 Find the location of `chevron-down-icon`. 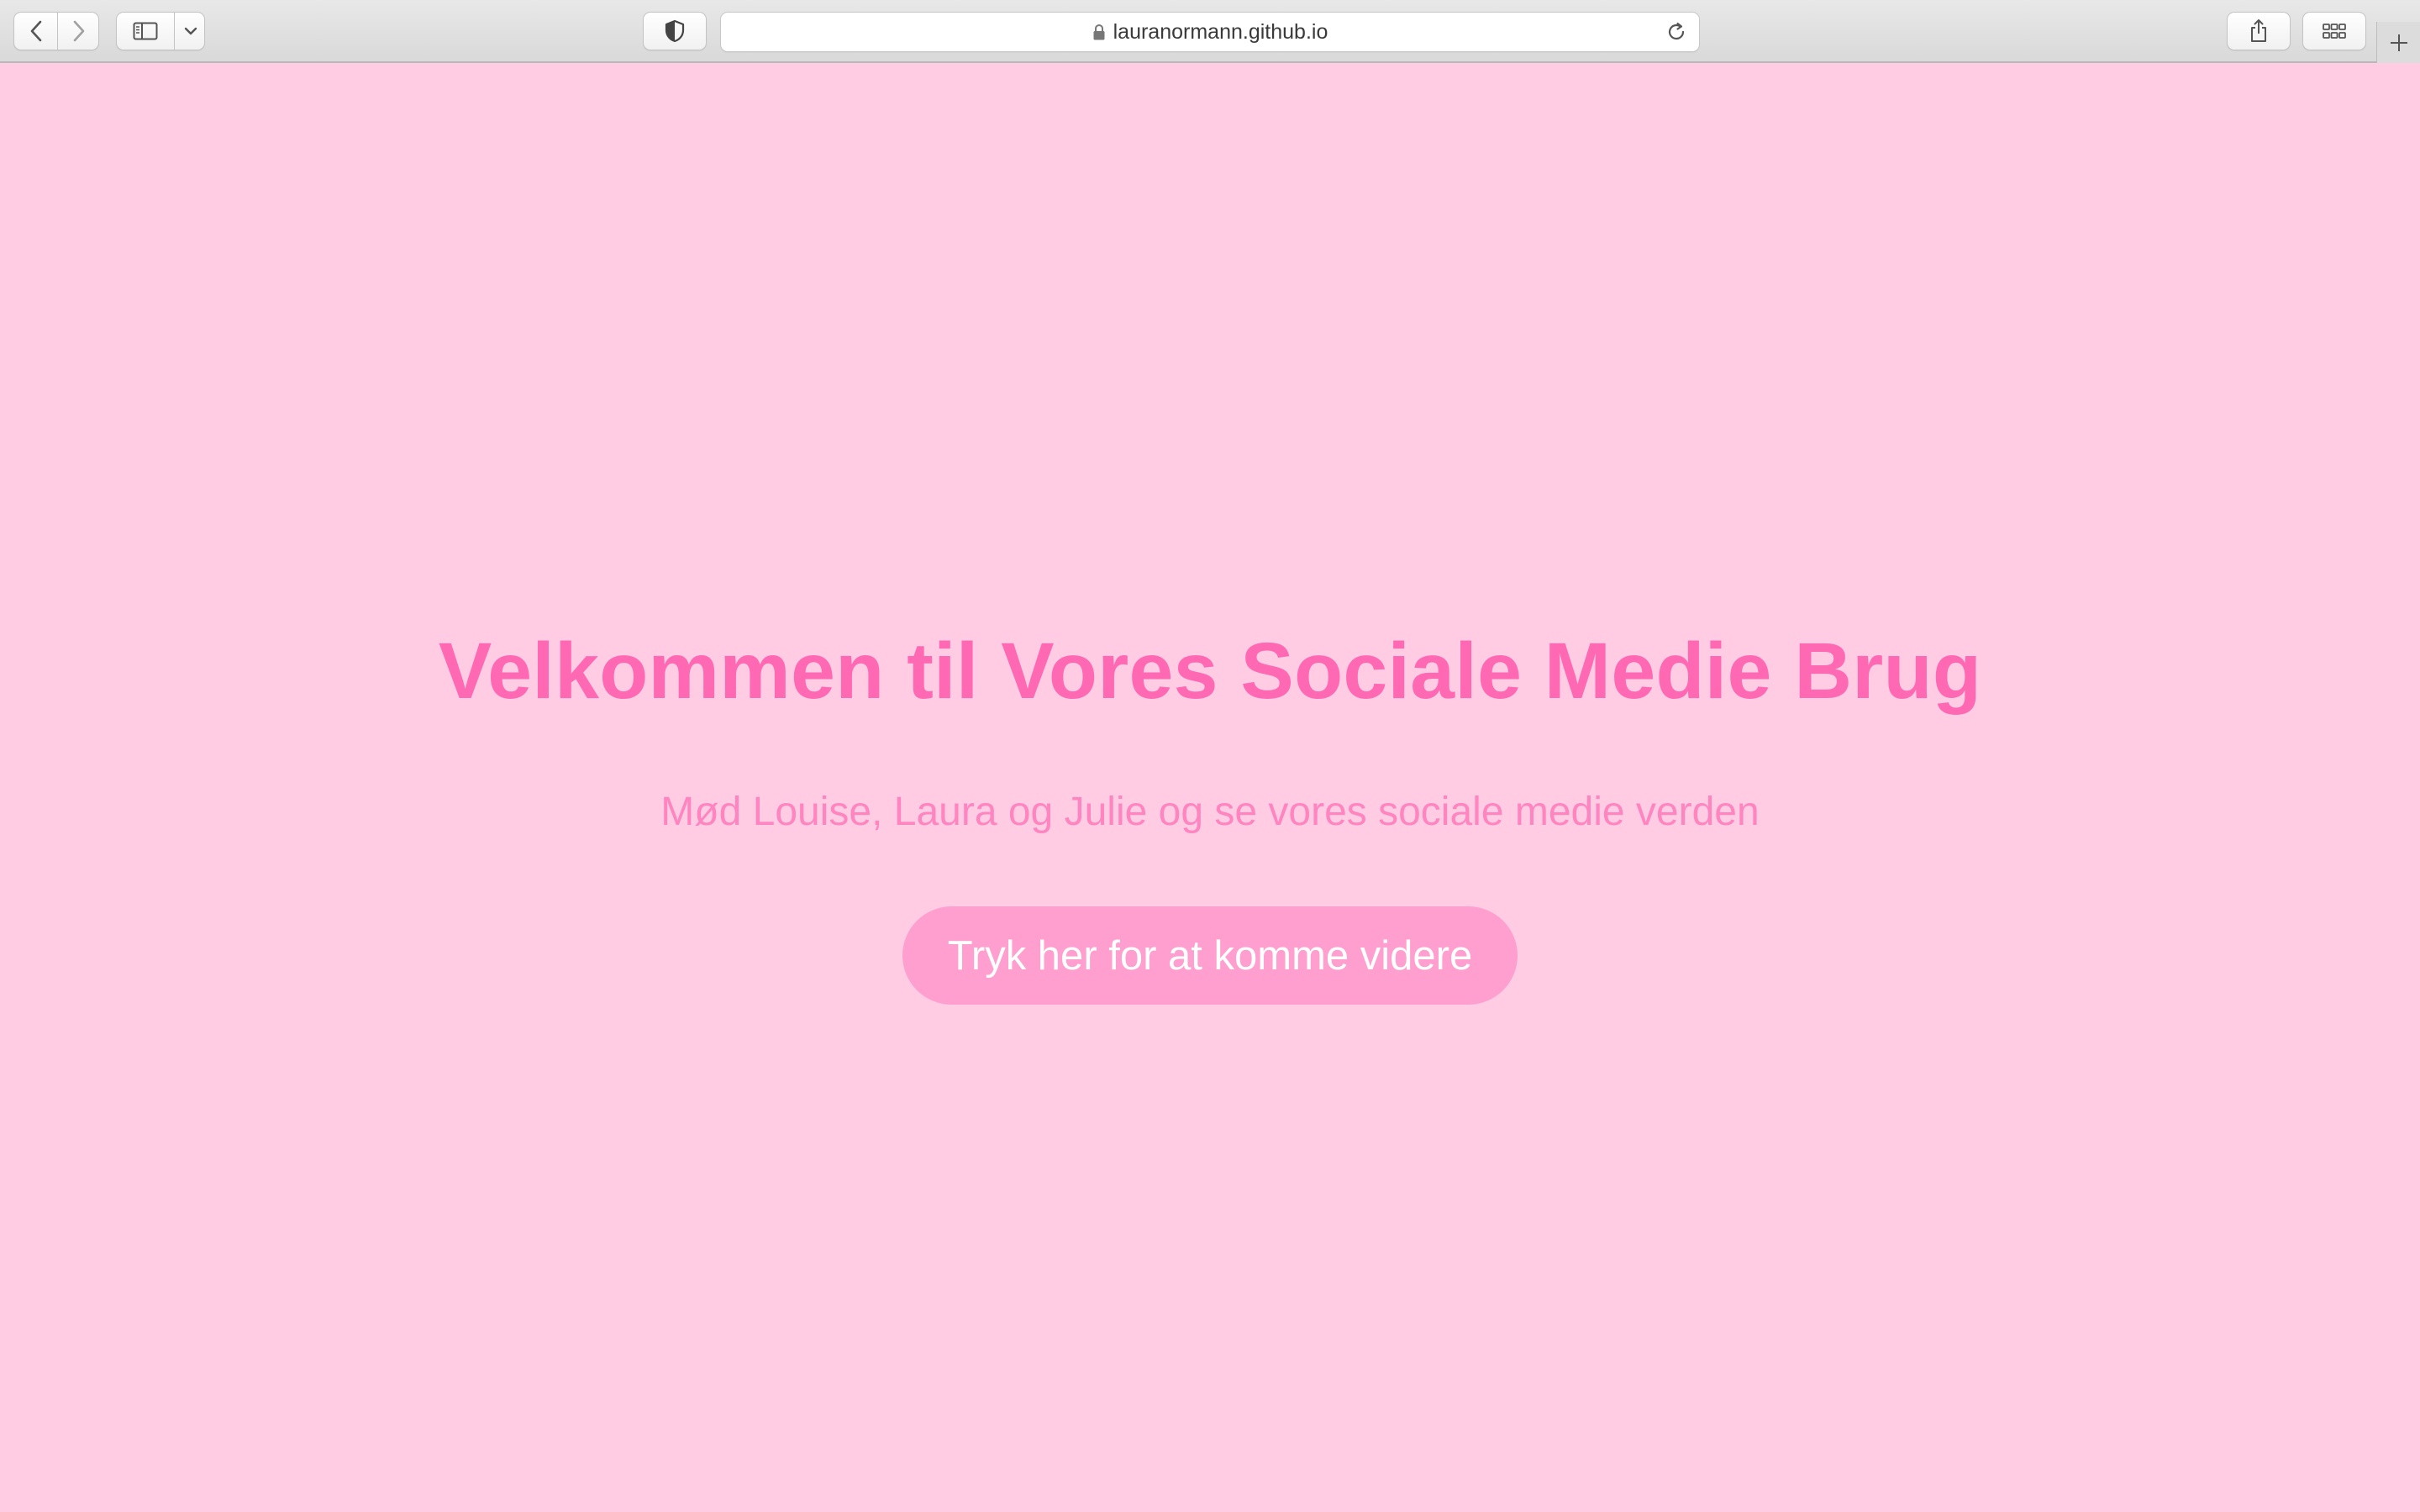

chevron-down-icon is located at coordinates (191, 31).